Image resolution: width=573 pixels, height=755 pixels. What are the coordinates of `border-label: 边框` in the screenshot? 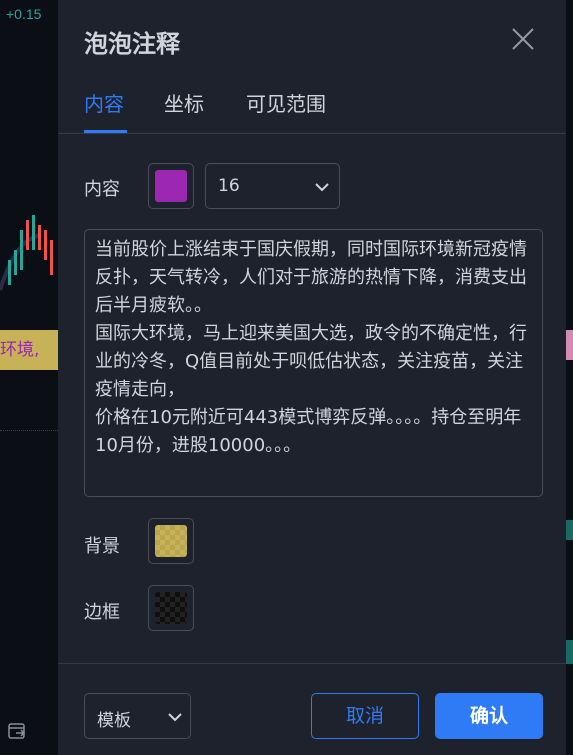 It's located at (102, 612).